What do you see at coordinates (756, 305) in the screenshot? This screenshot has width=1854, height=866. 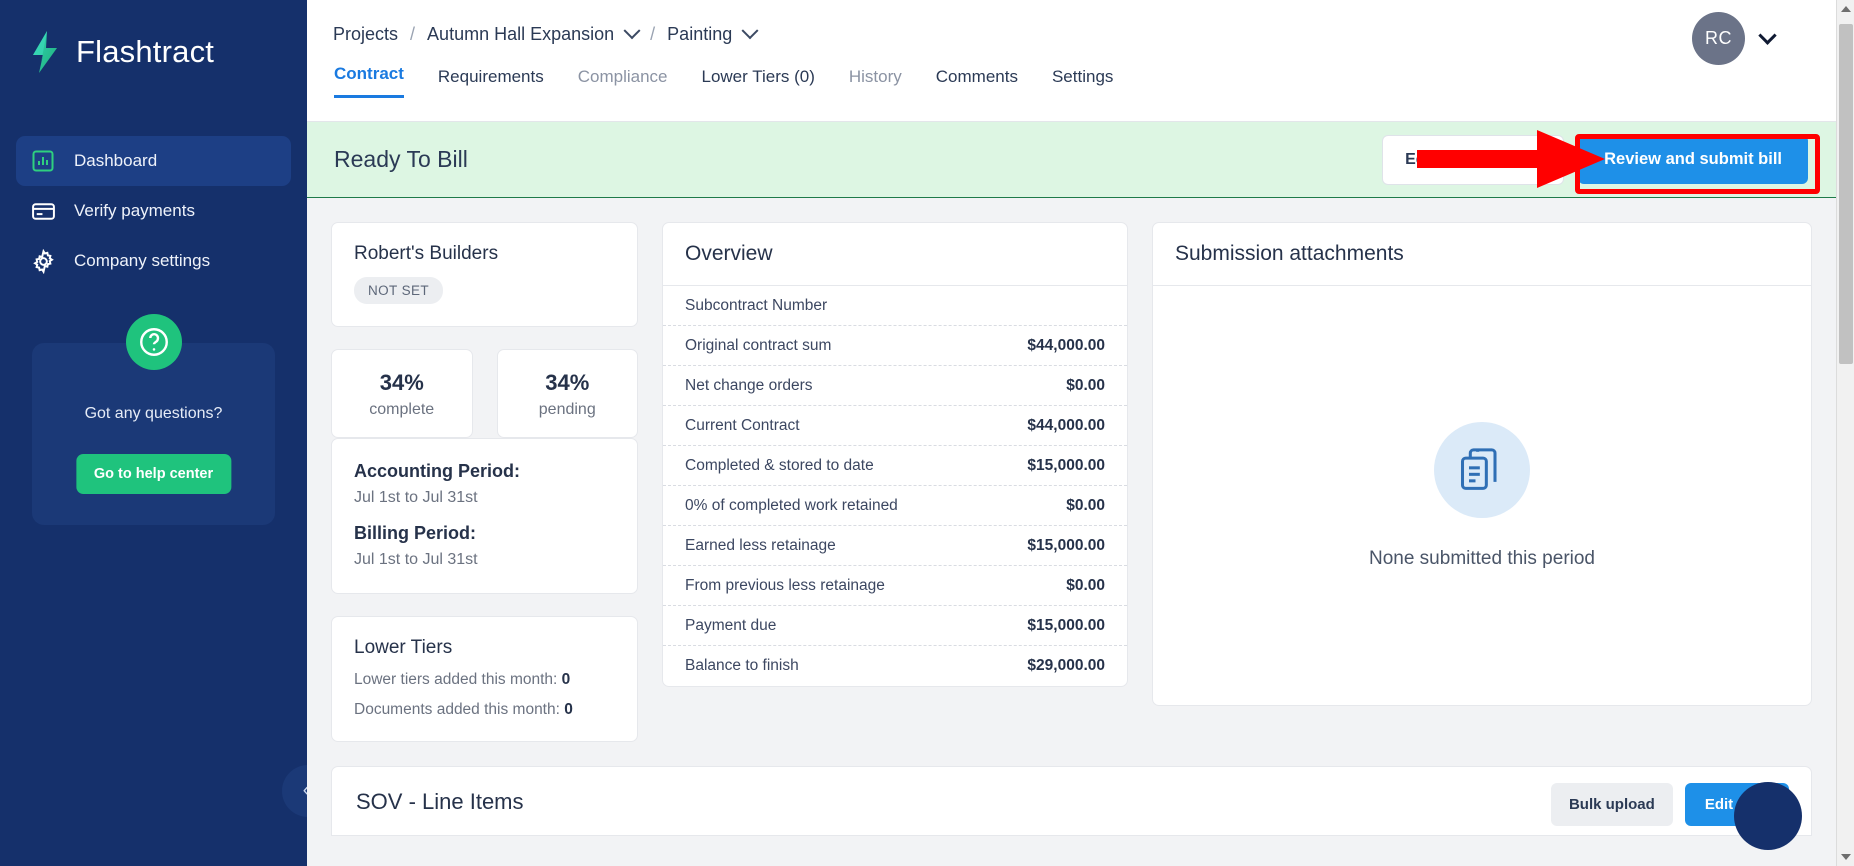 I see `overview-row-label: Subcontract Number` at bounding box center [756, 305].